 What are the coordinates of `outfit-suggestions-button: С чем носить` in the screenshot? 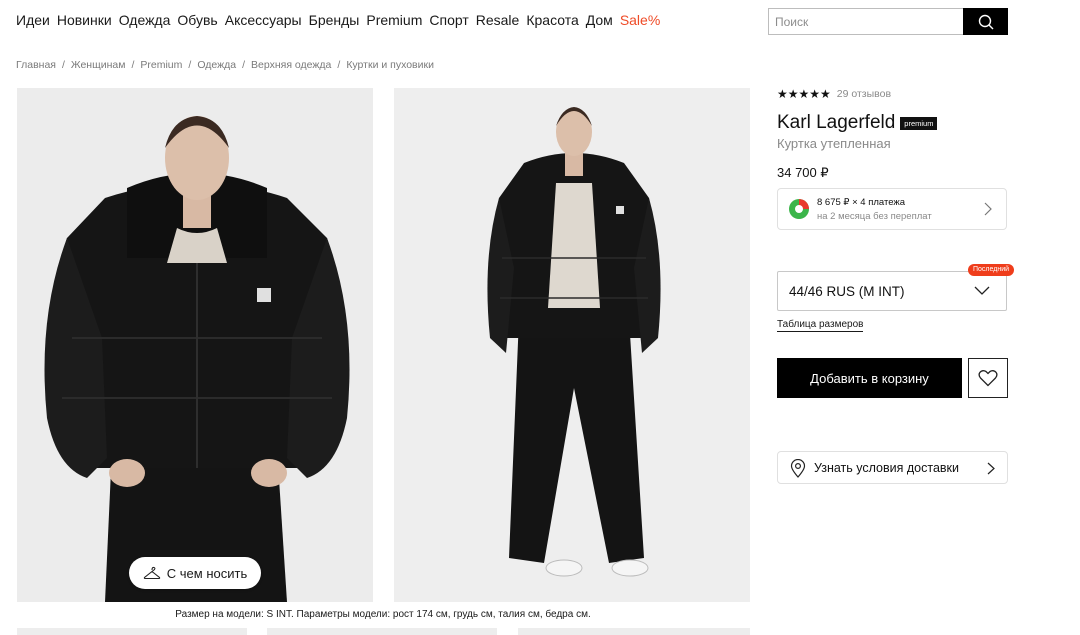 It's located at (195, 573).